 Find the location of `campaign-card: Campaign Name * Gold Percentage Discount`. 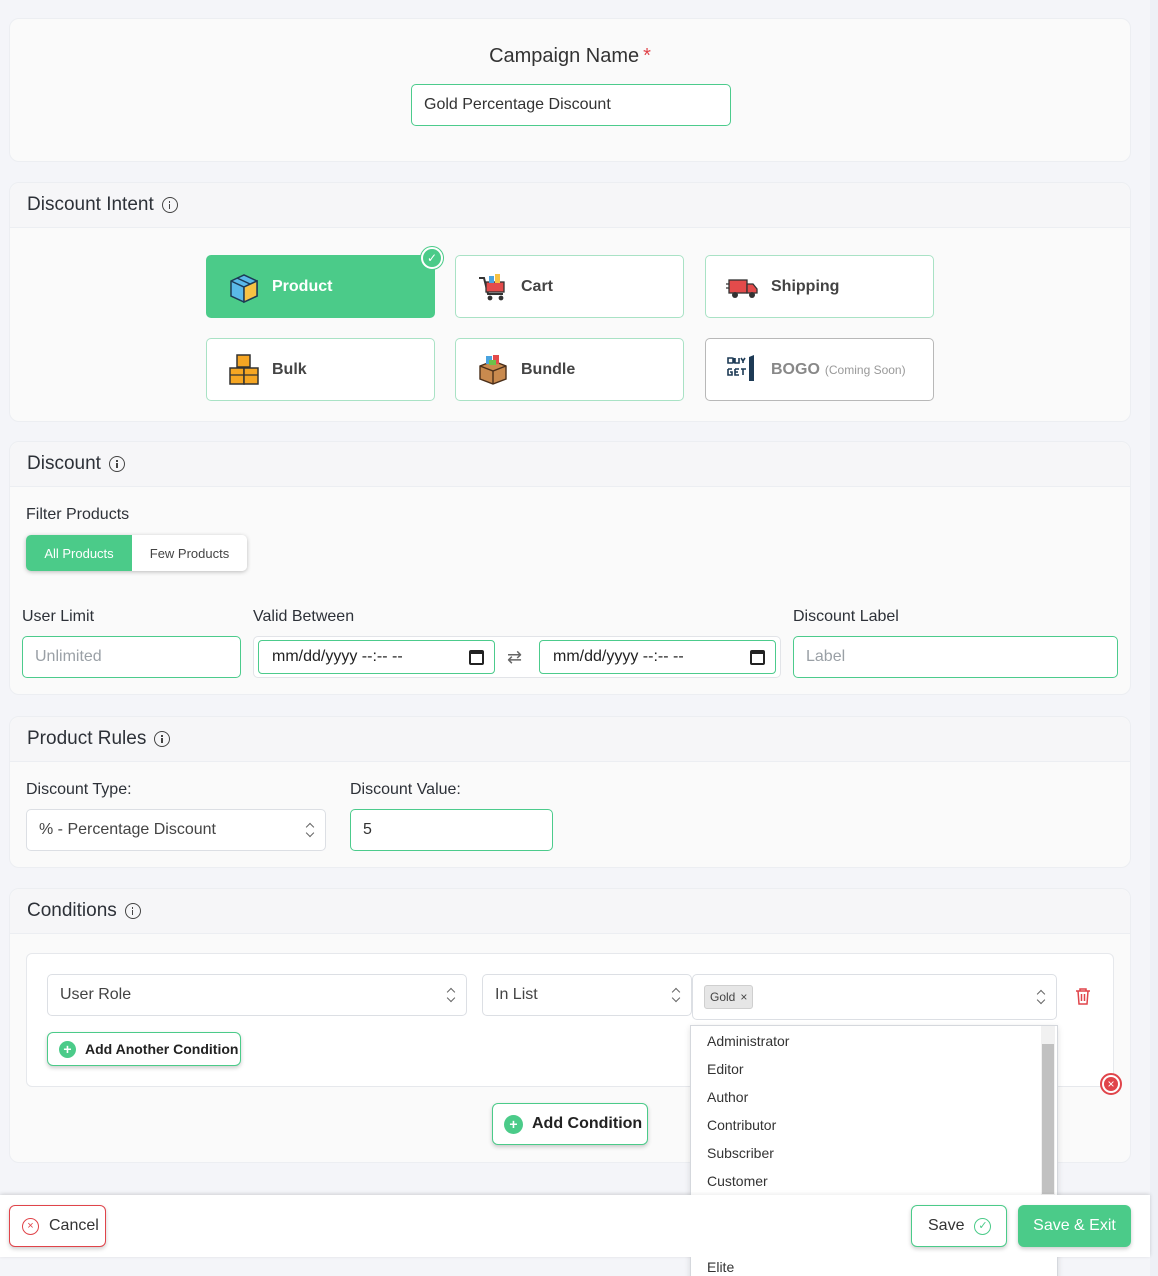

campaign-card: Campaign Name * Gold Percentage Discount is located at coordinates (570, 90).